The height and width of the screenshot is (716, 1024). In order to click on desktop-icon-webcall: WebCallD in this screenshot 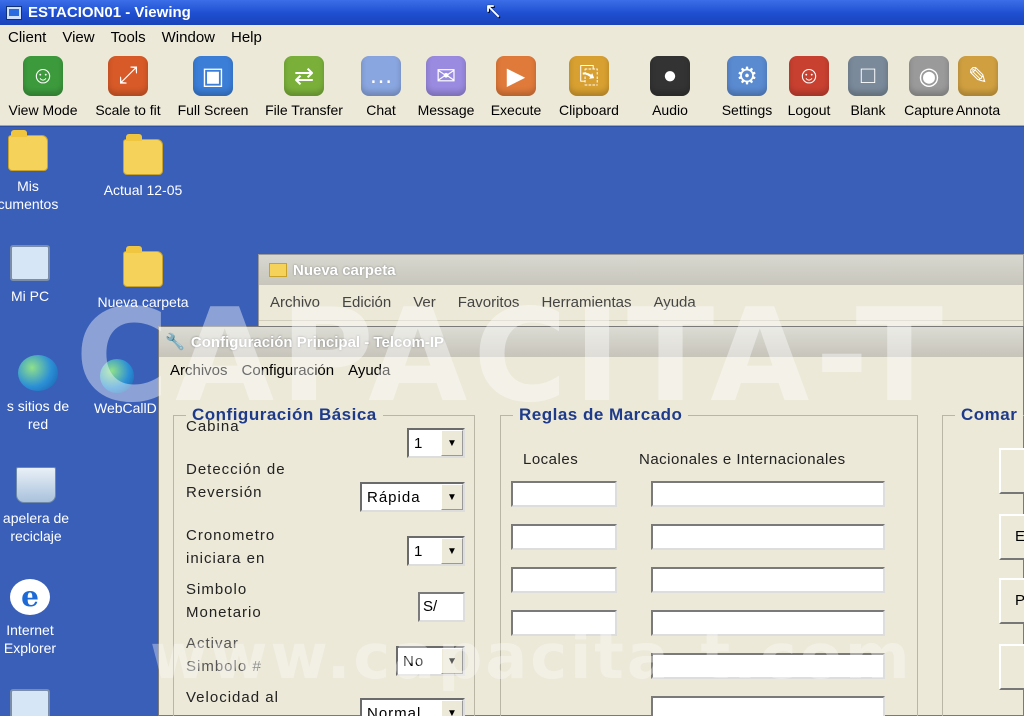, I will do `click(121, 388)`.